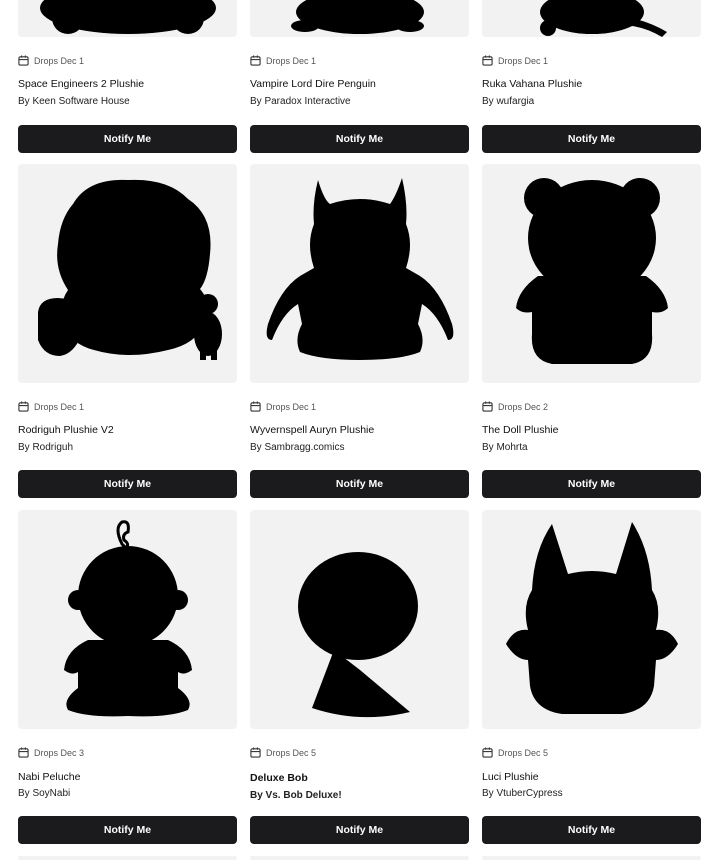 This screenshot has height=860, width=720. Describe the element at coordinates (49, 777) in the screenshot. I see `product-title: Nabi Peluche` at that location.